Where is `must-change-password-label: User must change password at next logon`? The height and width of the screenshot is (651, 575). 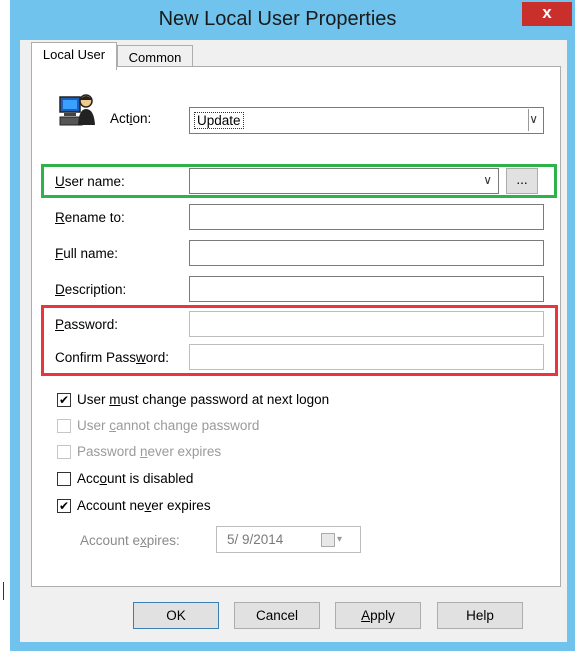
must-change-password-label: User must change password at next logon is located at coordinates (203, 399).